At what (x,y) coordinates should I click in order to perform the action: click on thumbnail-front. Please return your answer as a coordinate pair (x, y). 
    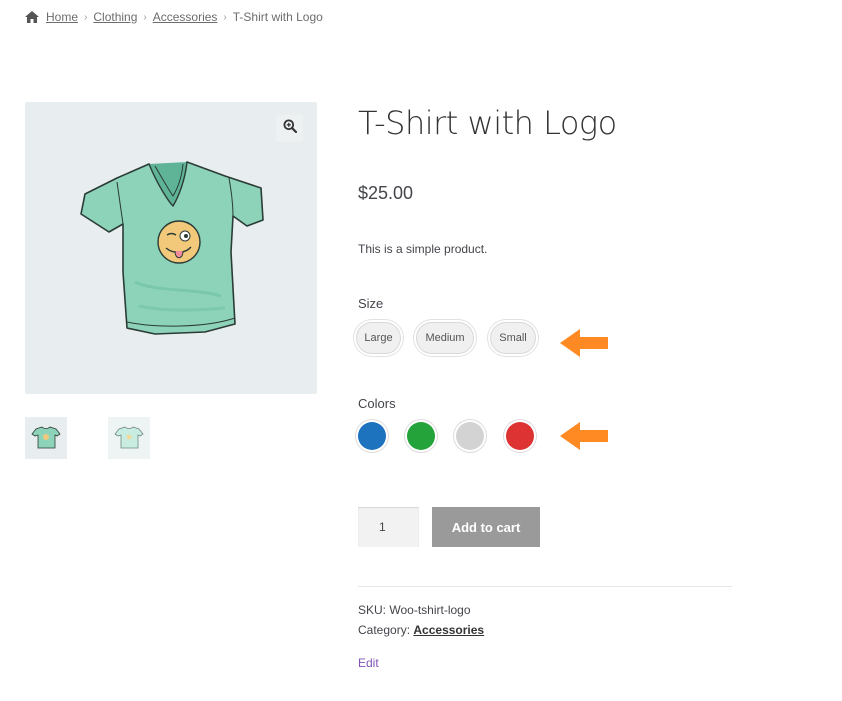
    Looking at the image, I should click on (46, 438).